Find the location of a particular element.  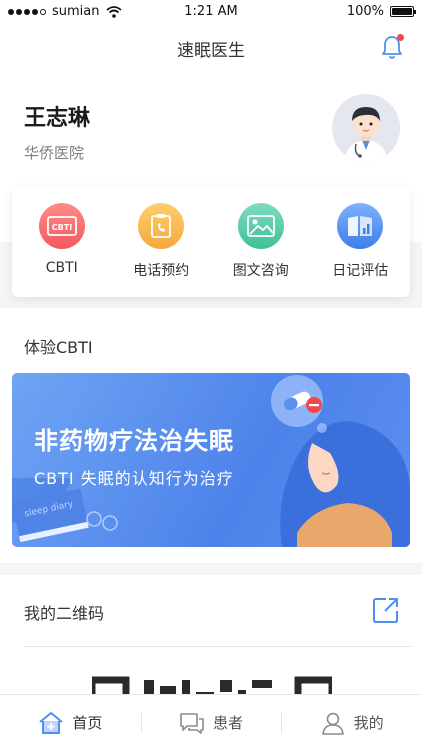

section-separator is located at coordinates (211, 569).